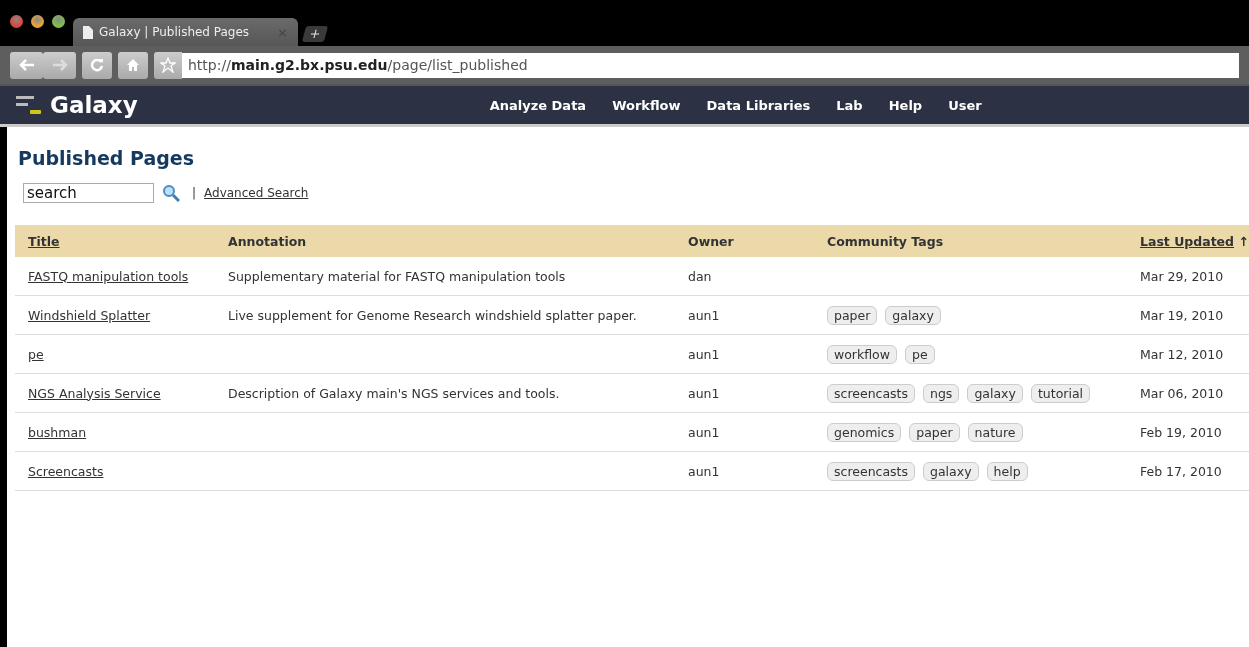 This screenshot has width=1249, height=647. I want to click on annotation-cell-text: Description of Galaxy main's NGS services and tools., so click(394, 393).